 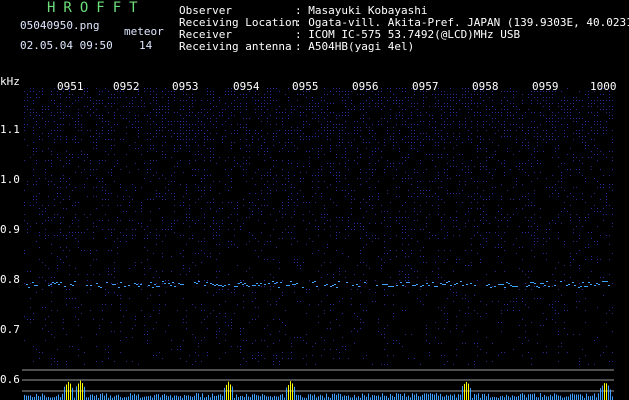 I want to click on y-tick: 0.9, so click(x=10, y=229).